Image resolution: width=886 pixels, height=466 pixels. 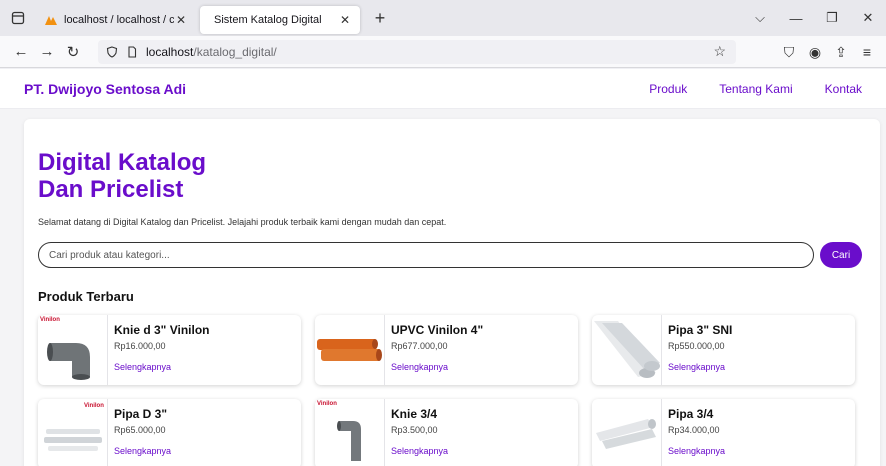 I want to click on orange-pipes-image, so click(x=349, y=350).